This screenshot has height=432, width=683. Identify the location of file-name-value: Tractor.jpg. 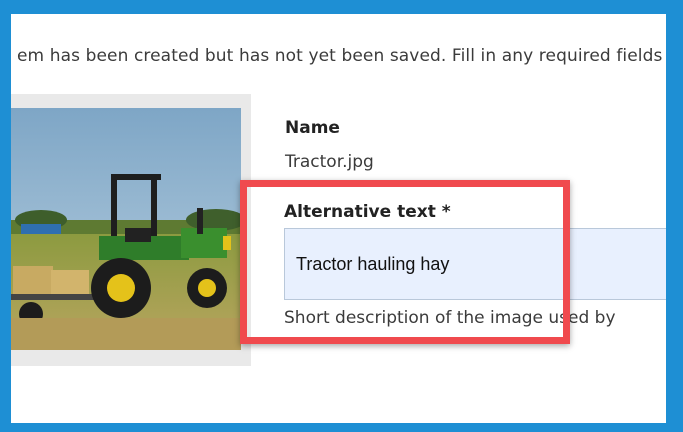
(329, 162).